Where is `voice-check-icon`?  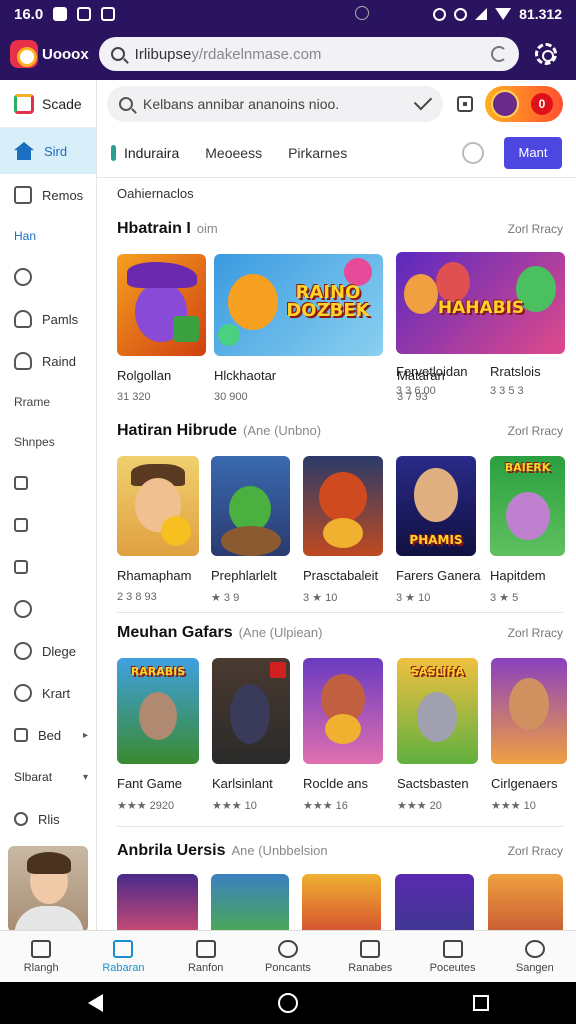
voice-check-icon is located at coordinates (423, 101).